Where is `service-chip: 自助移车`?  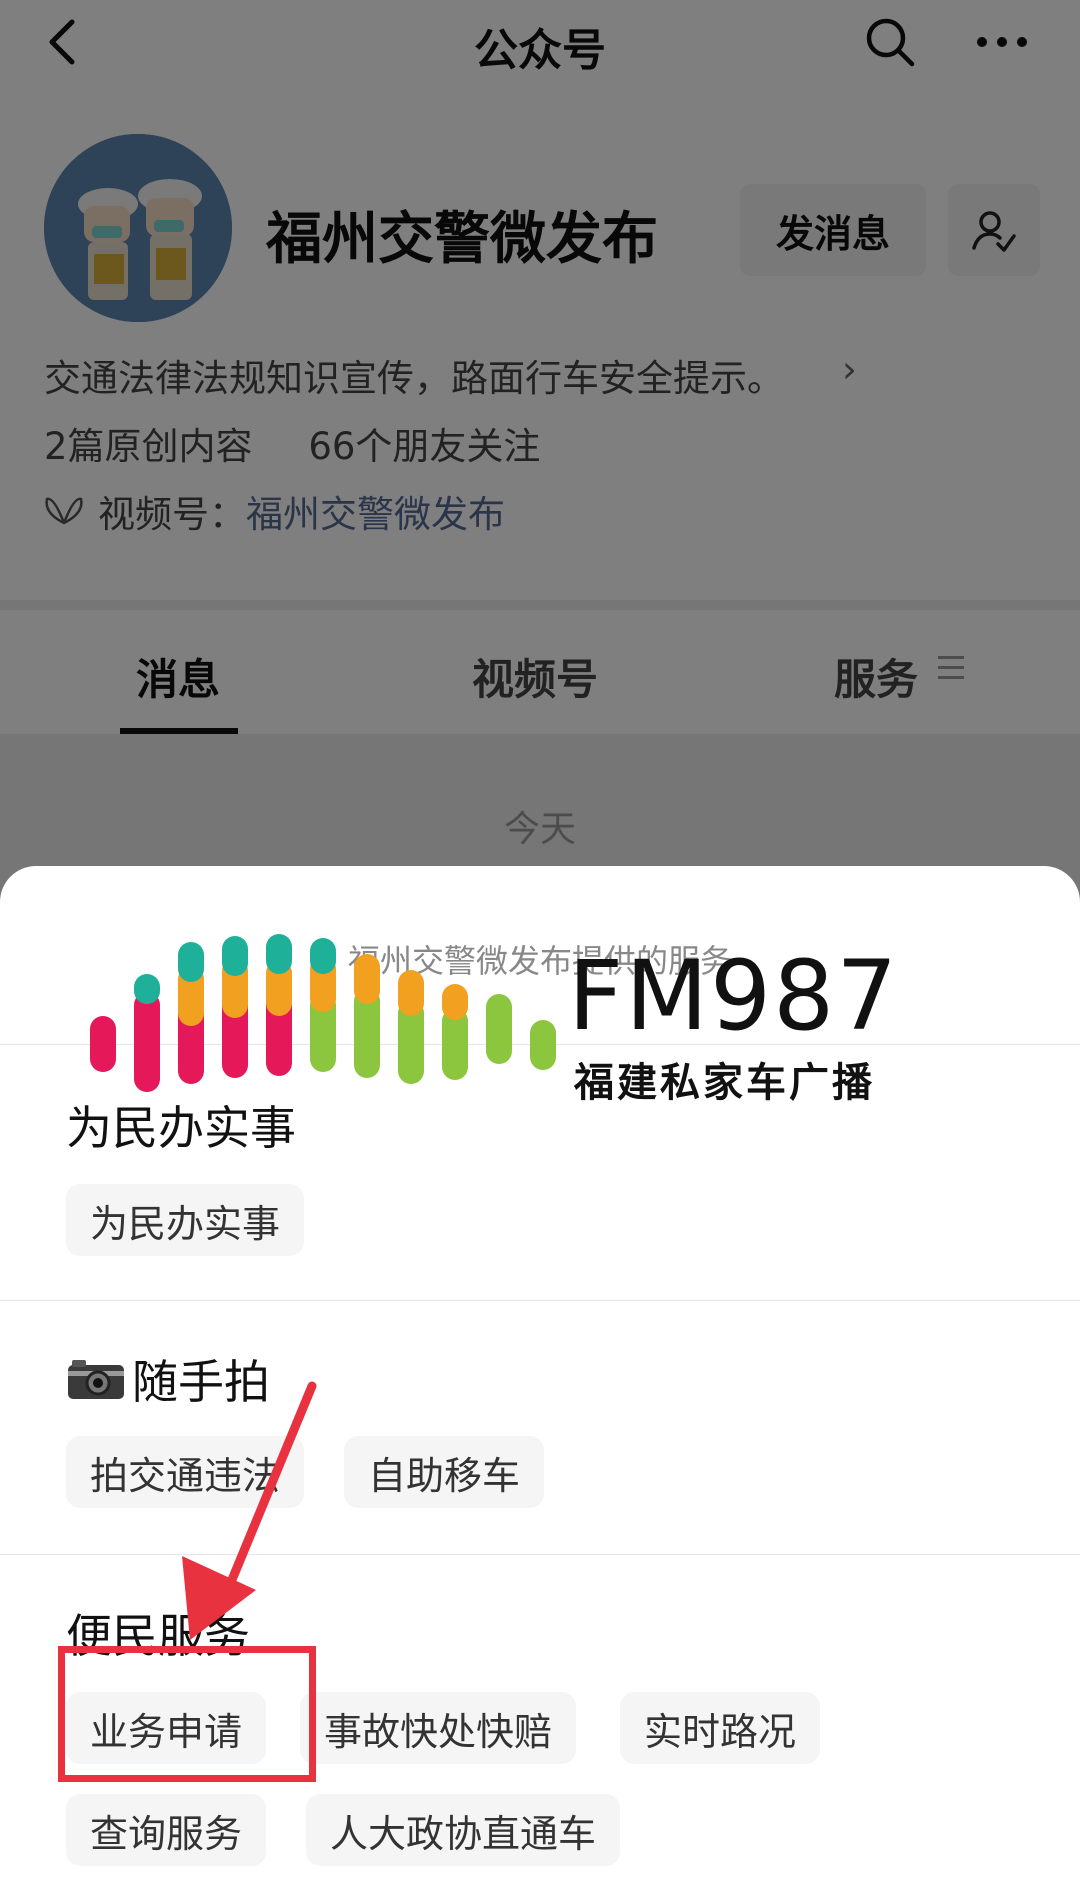
service-chip: 自助移车 is located at coordinates (444, 1472).